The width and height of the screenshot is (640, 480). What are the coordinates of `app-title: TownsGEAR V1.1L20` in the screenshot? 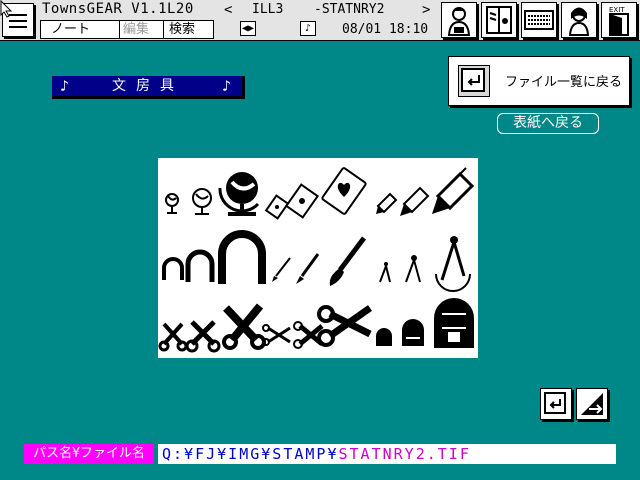 It's located at (118, 9).